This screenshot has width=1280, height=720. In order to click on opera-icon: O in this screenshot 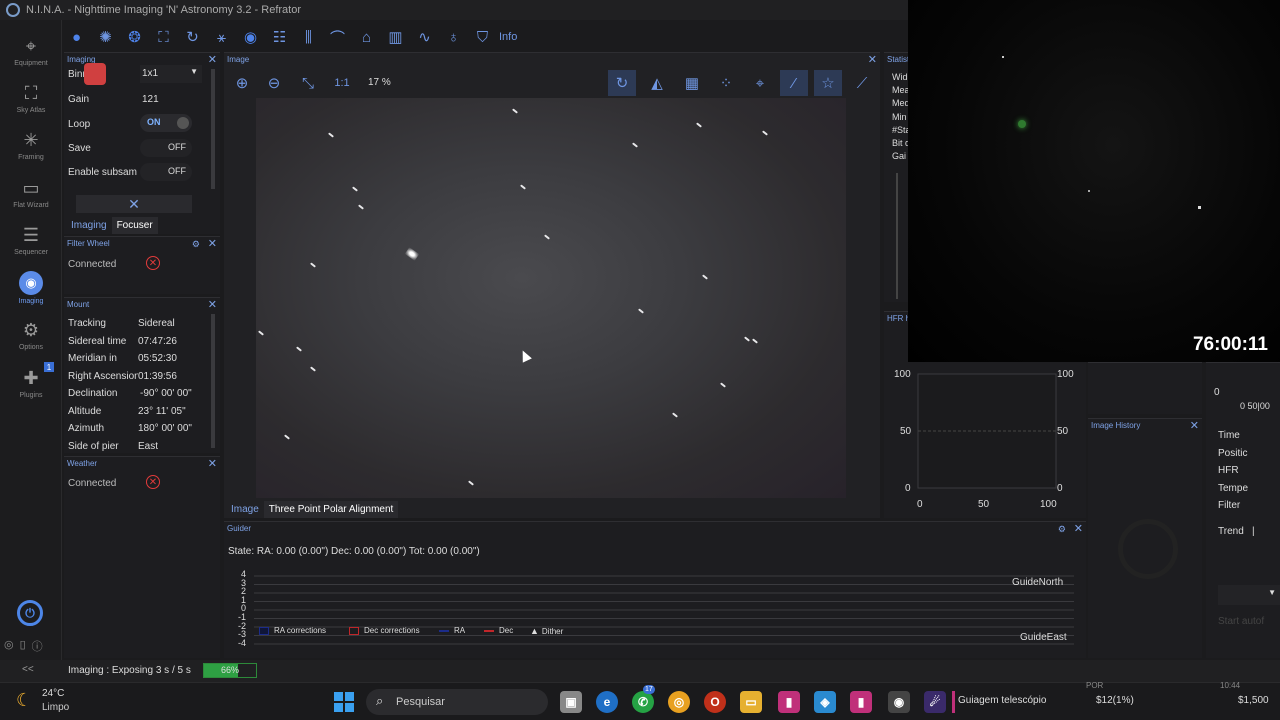, I will do `click(715, 702)`.